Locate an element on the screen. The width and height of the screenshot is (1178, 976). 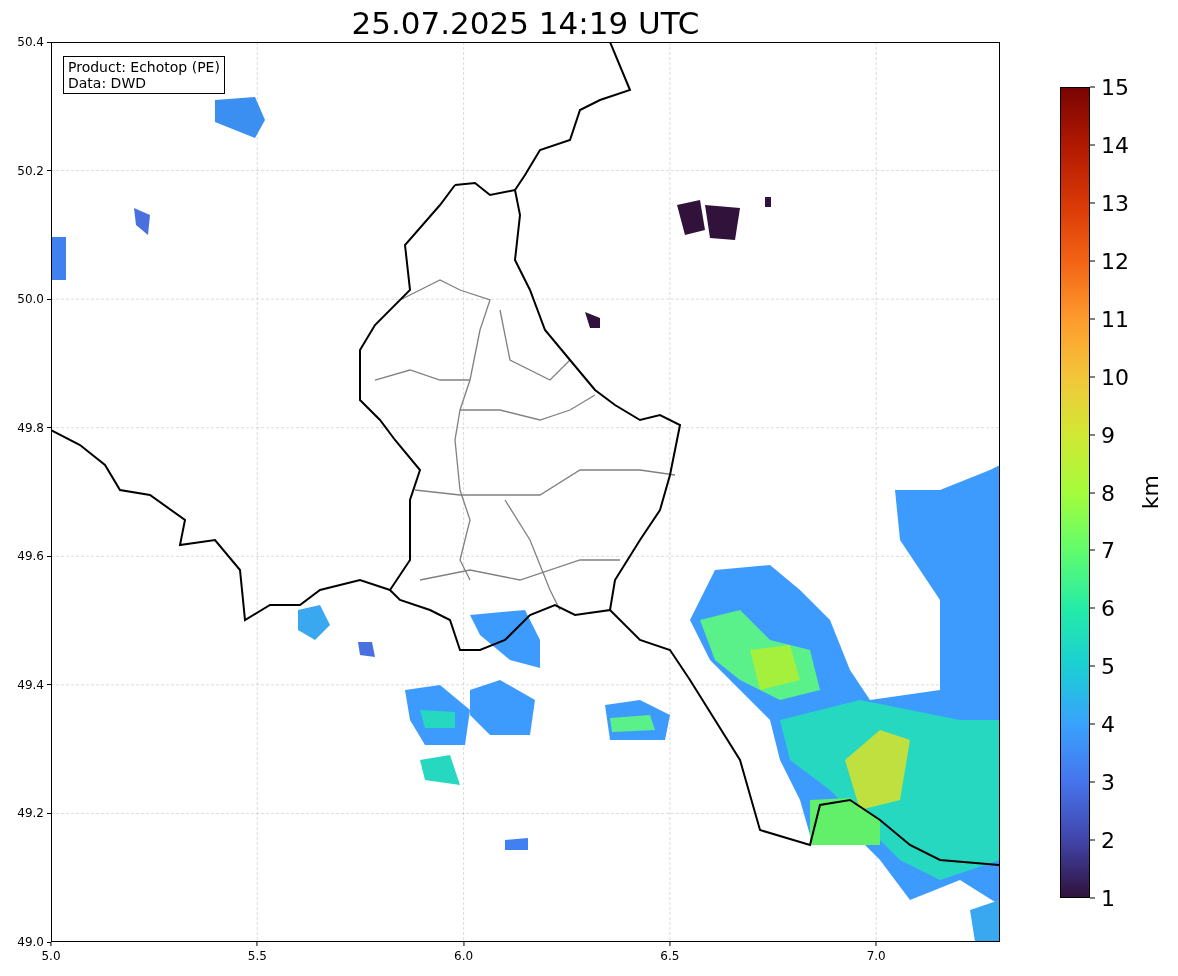
colorbar-tick-label: 12 is located at coordinates (1115, 261).